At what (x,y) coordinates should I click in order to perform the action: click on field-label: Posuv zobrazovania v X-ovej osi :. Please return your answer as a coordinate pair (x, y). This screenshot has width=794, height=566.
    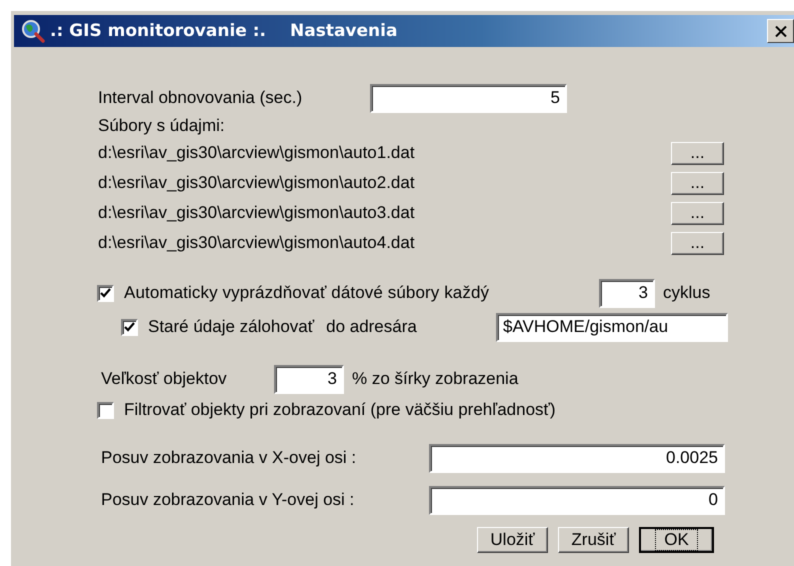
    Looking at the image, I should click on (229, 458).